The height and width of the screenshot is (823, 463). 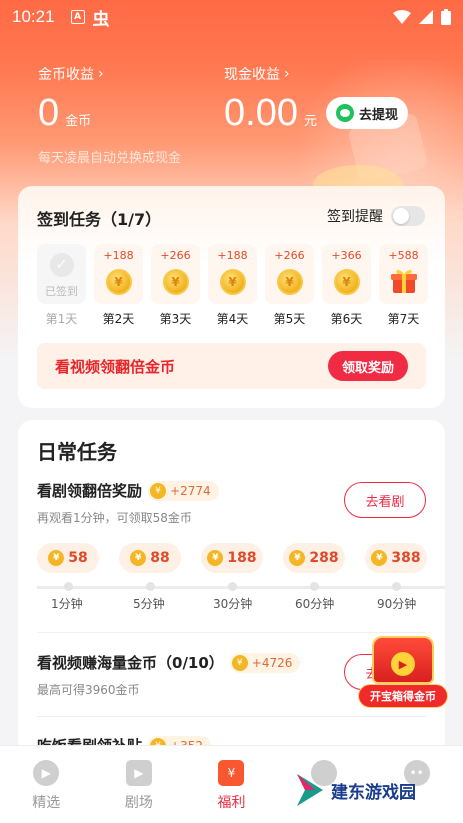 I want to click on day-label: 第5天, so click(x=289, y=319).